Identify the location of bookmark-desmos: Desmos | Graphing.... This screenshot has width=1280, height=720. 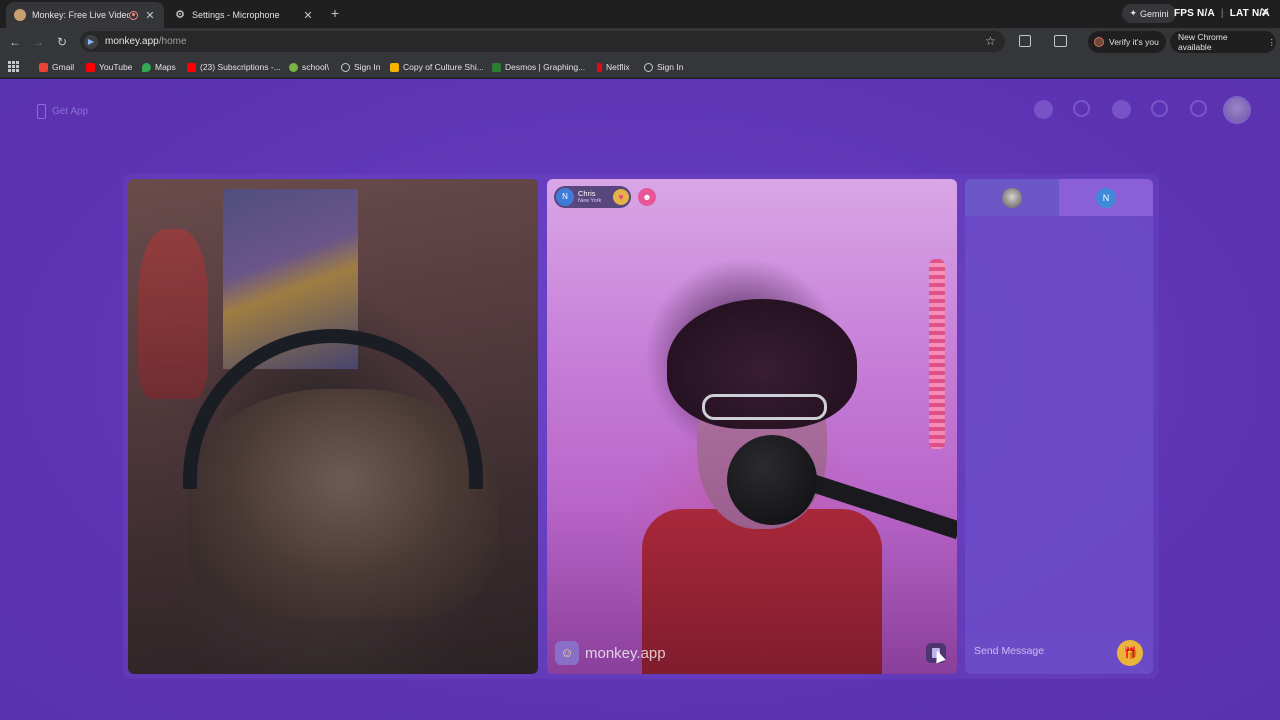
(538, 67).